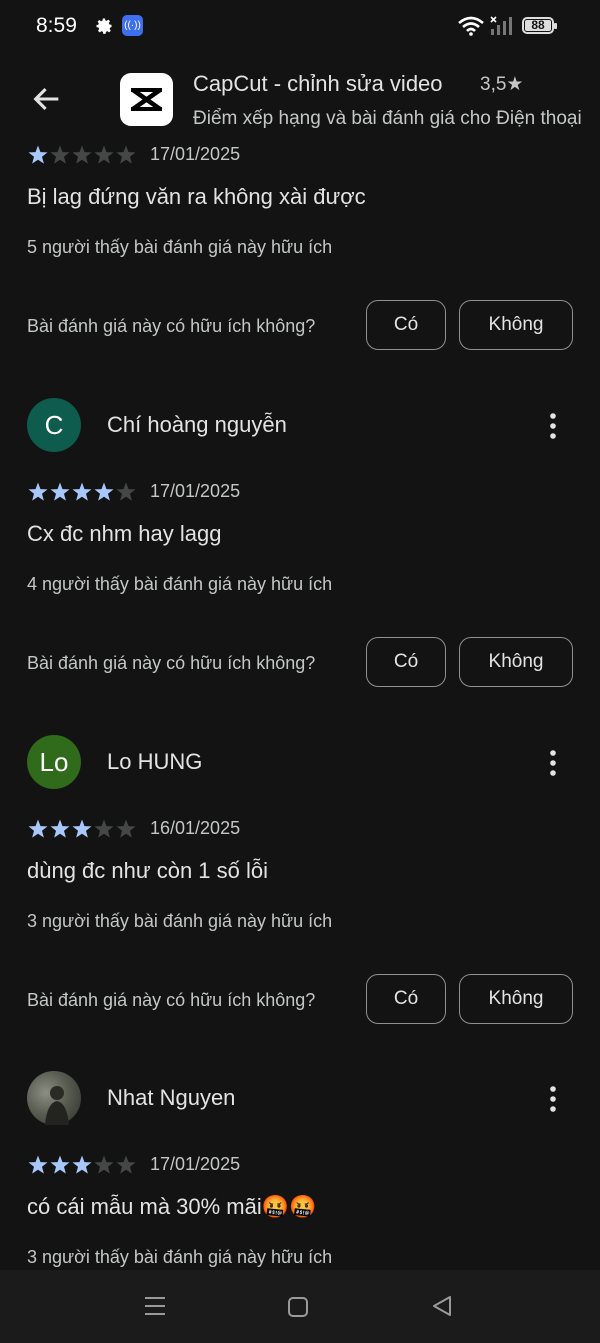 The image size is (600, 1343). Describe the element at coordinates (155, 1306) in the screenshot. I see `recent-apps-icon` at that location.